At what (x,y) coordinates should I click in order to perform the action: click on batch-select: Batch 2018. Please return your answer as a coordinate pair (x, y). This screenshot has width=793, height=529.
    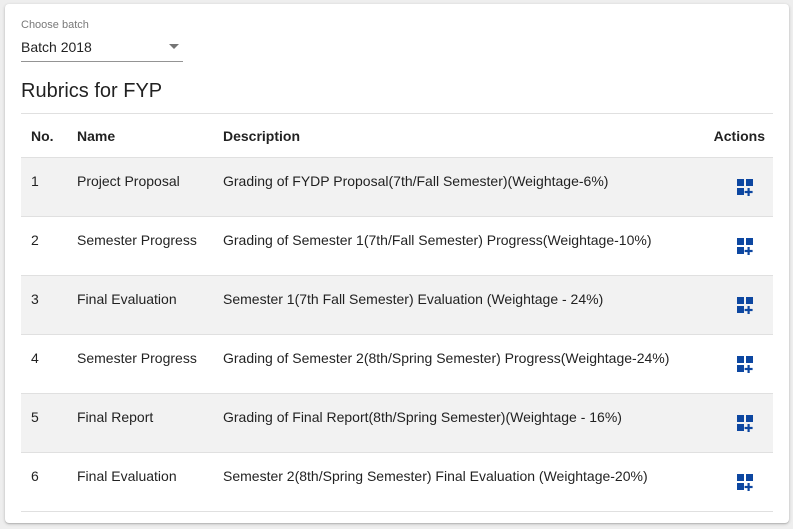
    Looking at the image, I should click on (102, 49).